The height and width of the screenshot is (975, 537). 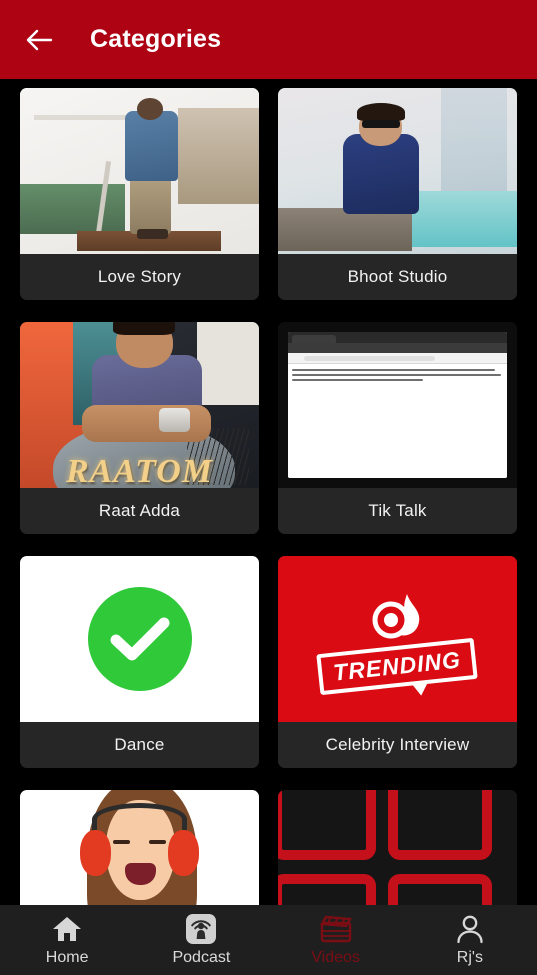 What do you see at coordinates (397, 745) in the screenshot?
I see `category-label: Celebrity Interview` at bounding box center [397, 745].